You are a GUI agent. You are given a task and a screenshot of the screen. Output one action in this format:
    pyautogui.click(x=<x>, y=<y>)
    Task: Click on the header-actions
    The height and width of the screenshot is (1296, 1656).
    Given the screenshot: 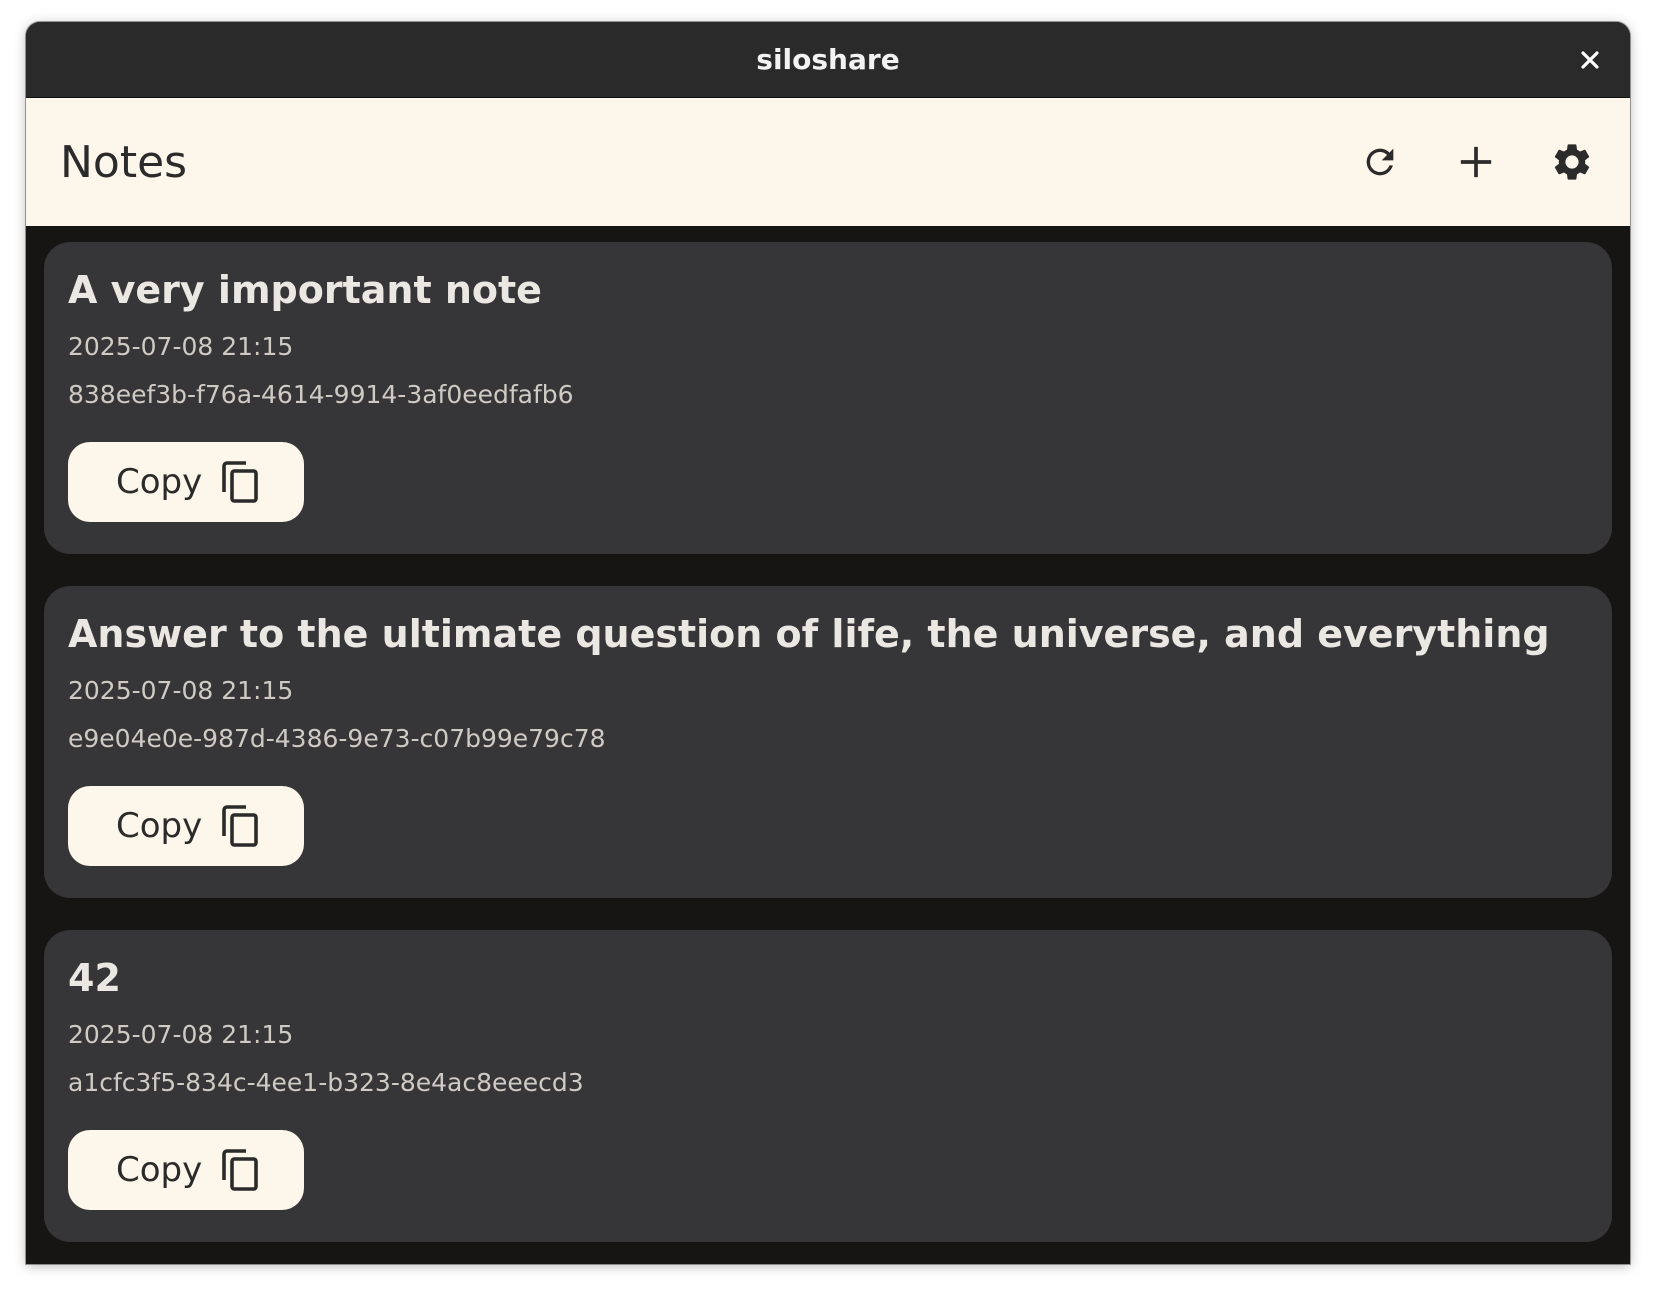 What is the action you would take?
    pyautogui.click(x=1476, y=162)
    